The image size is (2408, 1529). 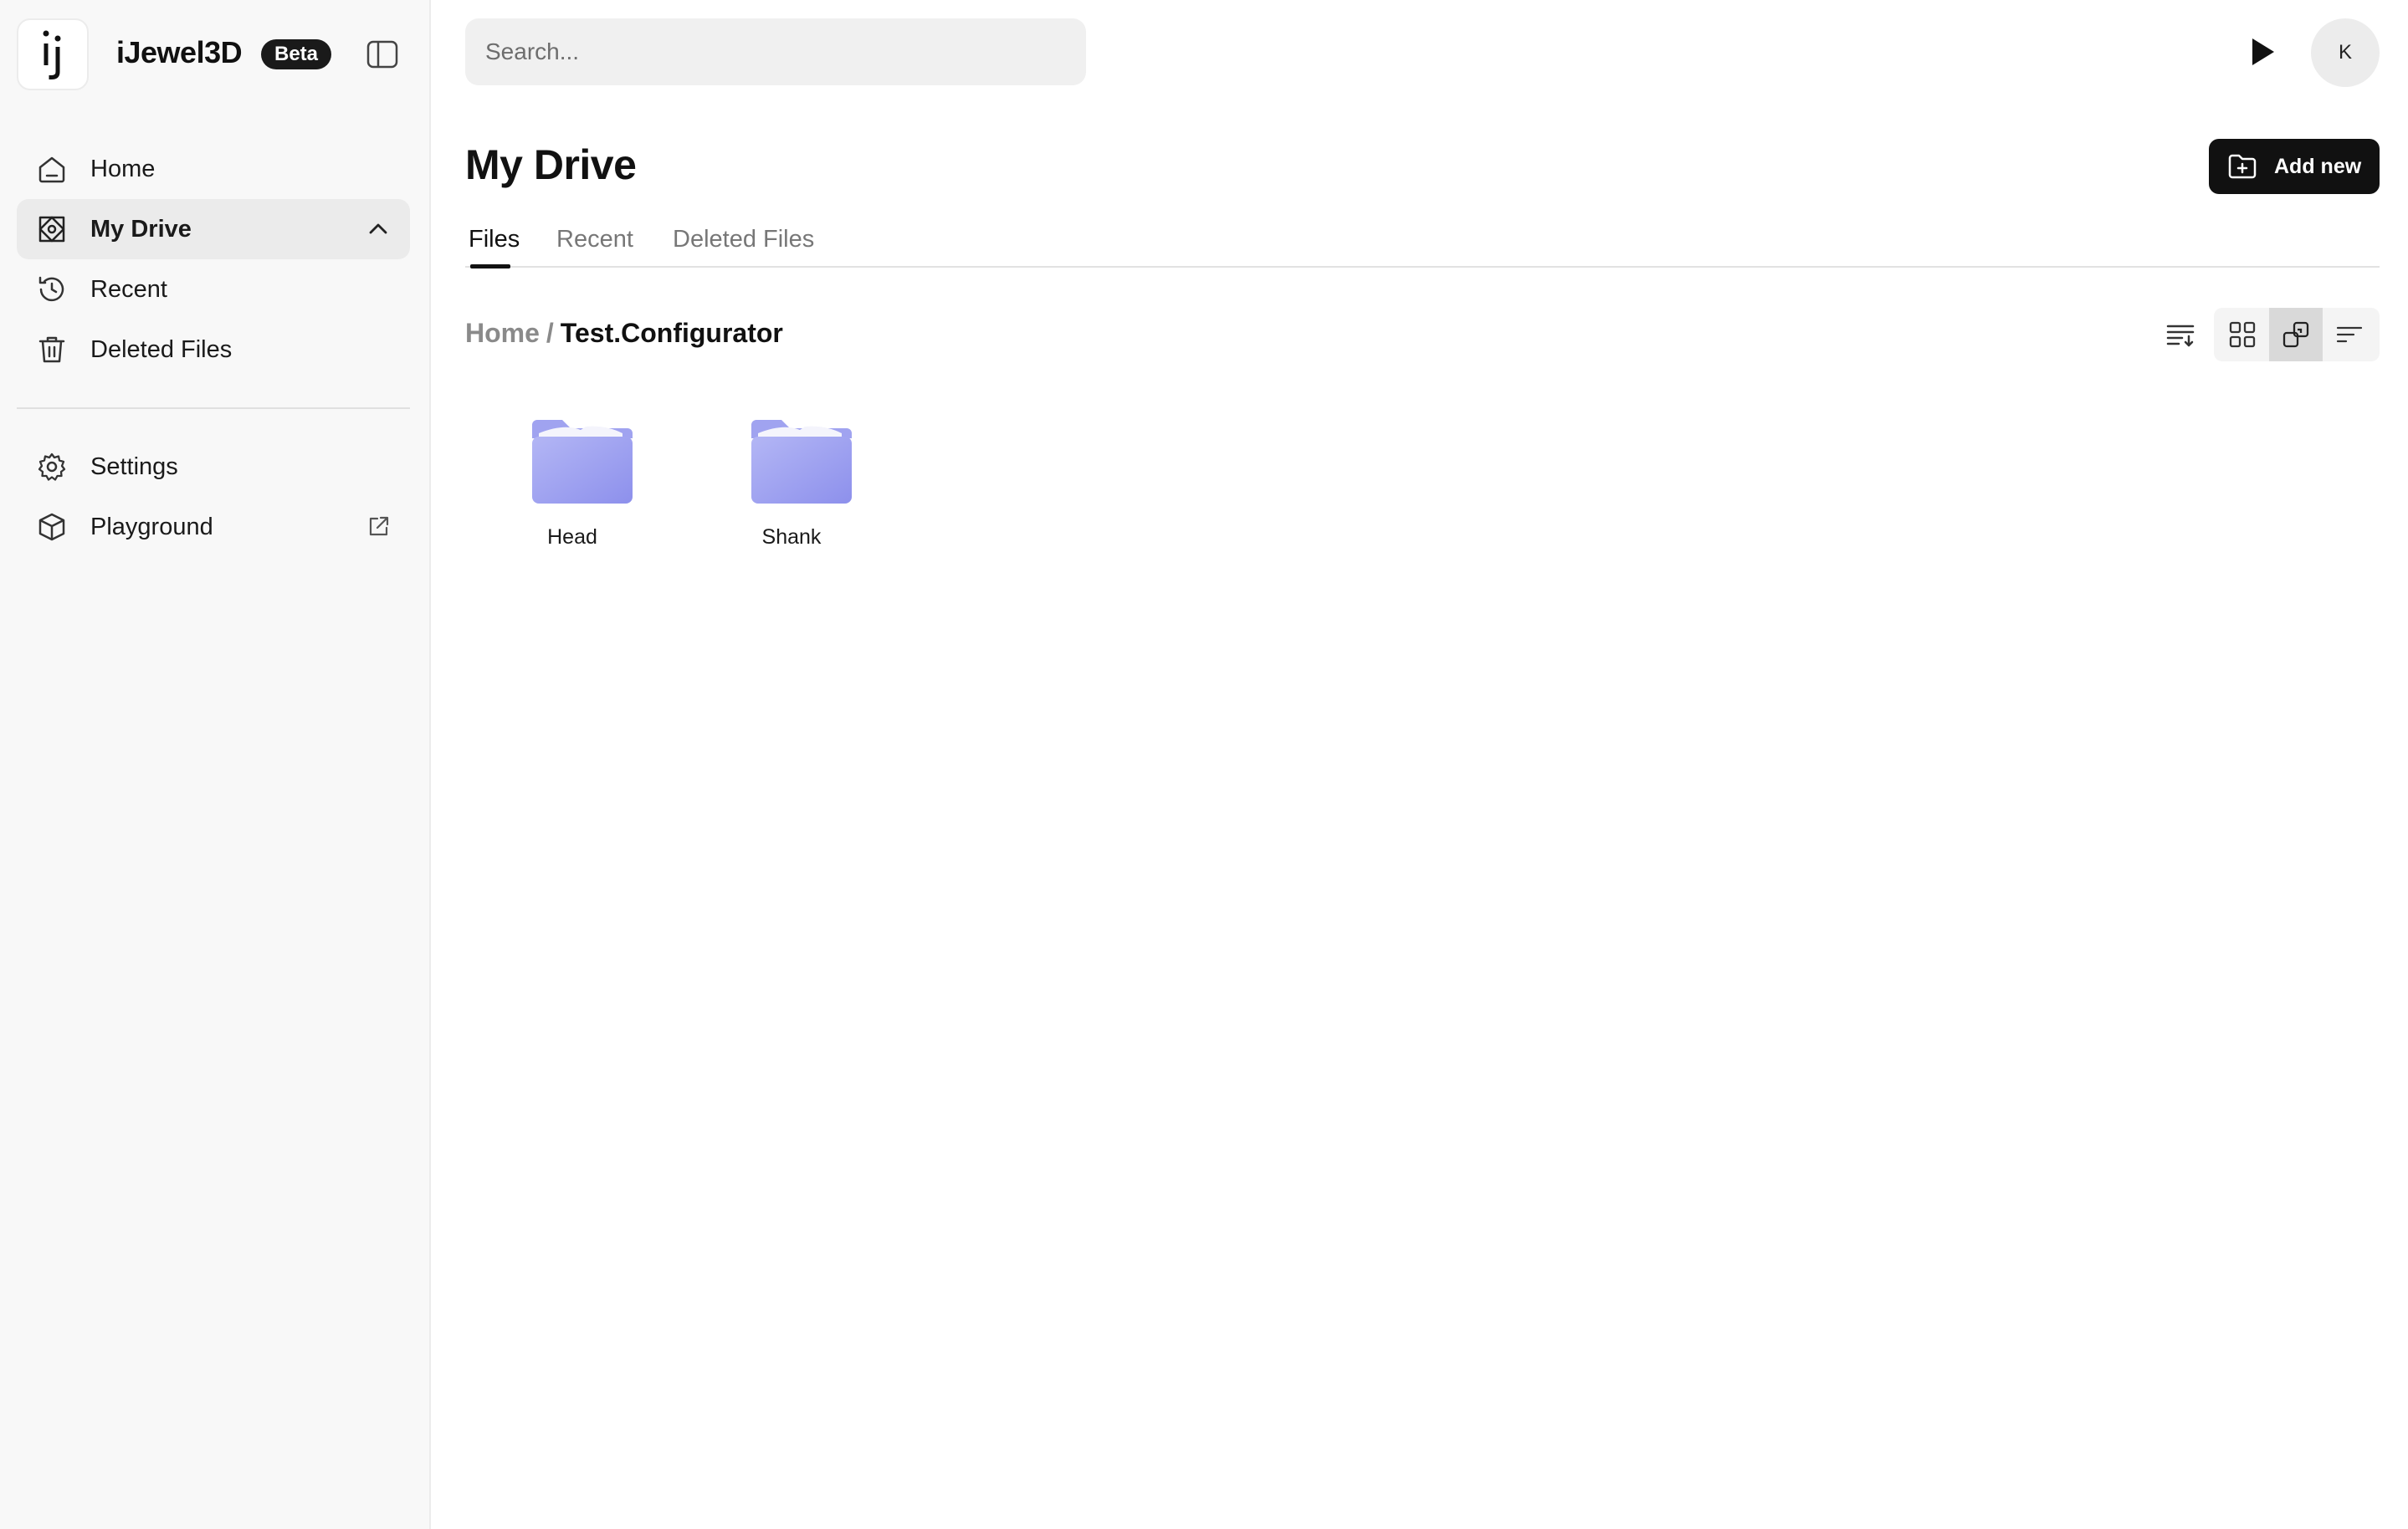 What do you see at coordinates (594, 240) in the screenshot?
I see `tab-recent: Recent` at bounding box center [594, 240].